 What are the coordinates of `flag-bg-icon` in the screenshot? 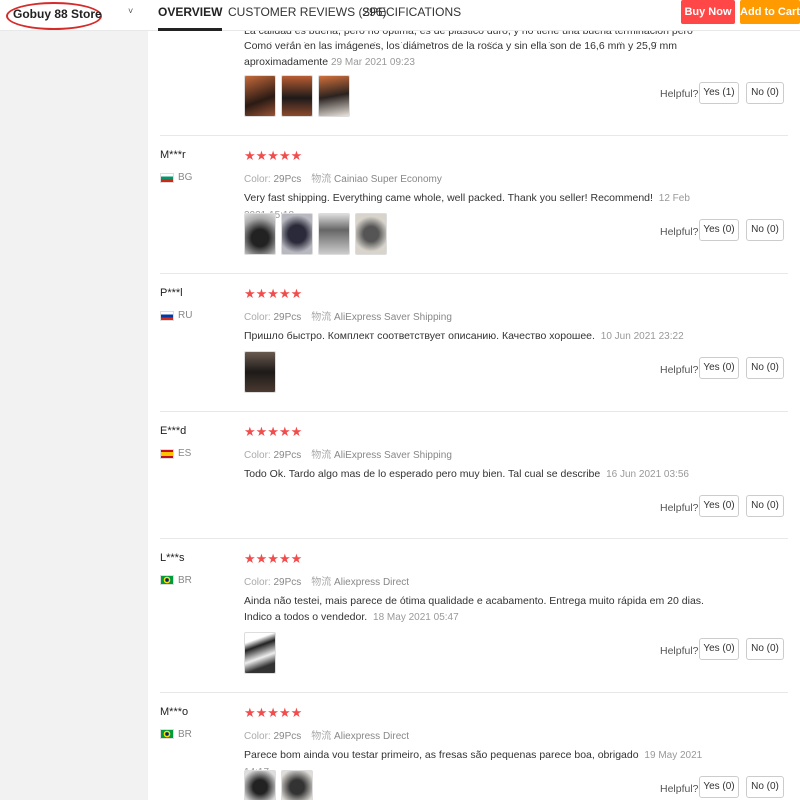 It's located at (167, 178).